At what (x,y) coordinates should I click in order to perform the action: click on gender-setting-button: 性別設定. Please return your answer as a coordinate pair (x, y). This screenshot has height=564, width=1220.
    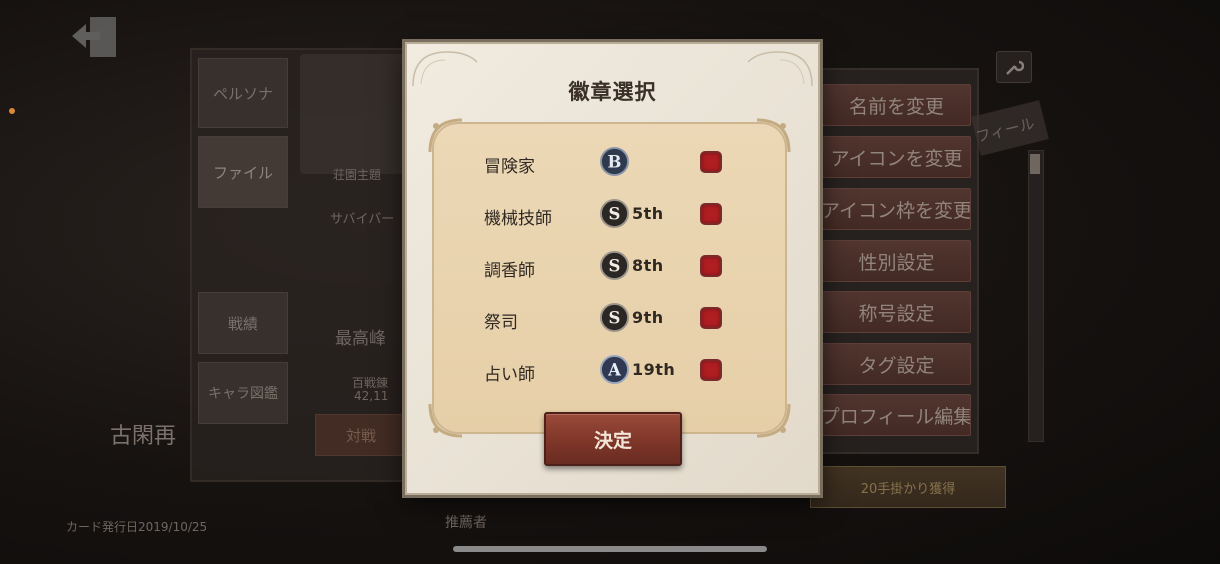
    Looking at the image, I should click on (896, 261).